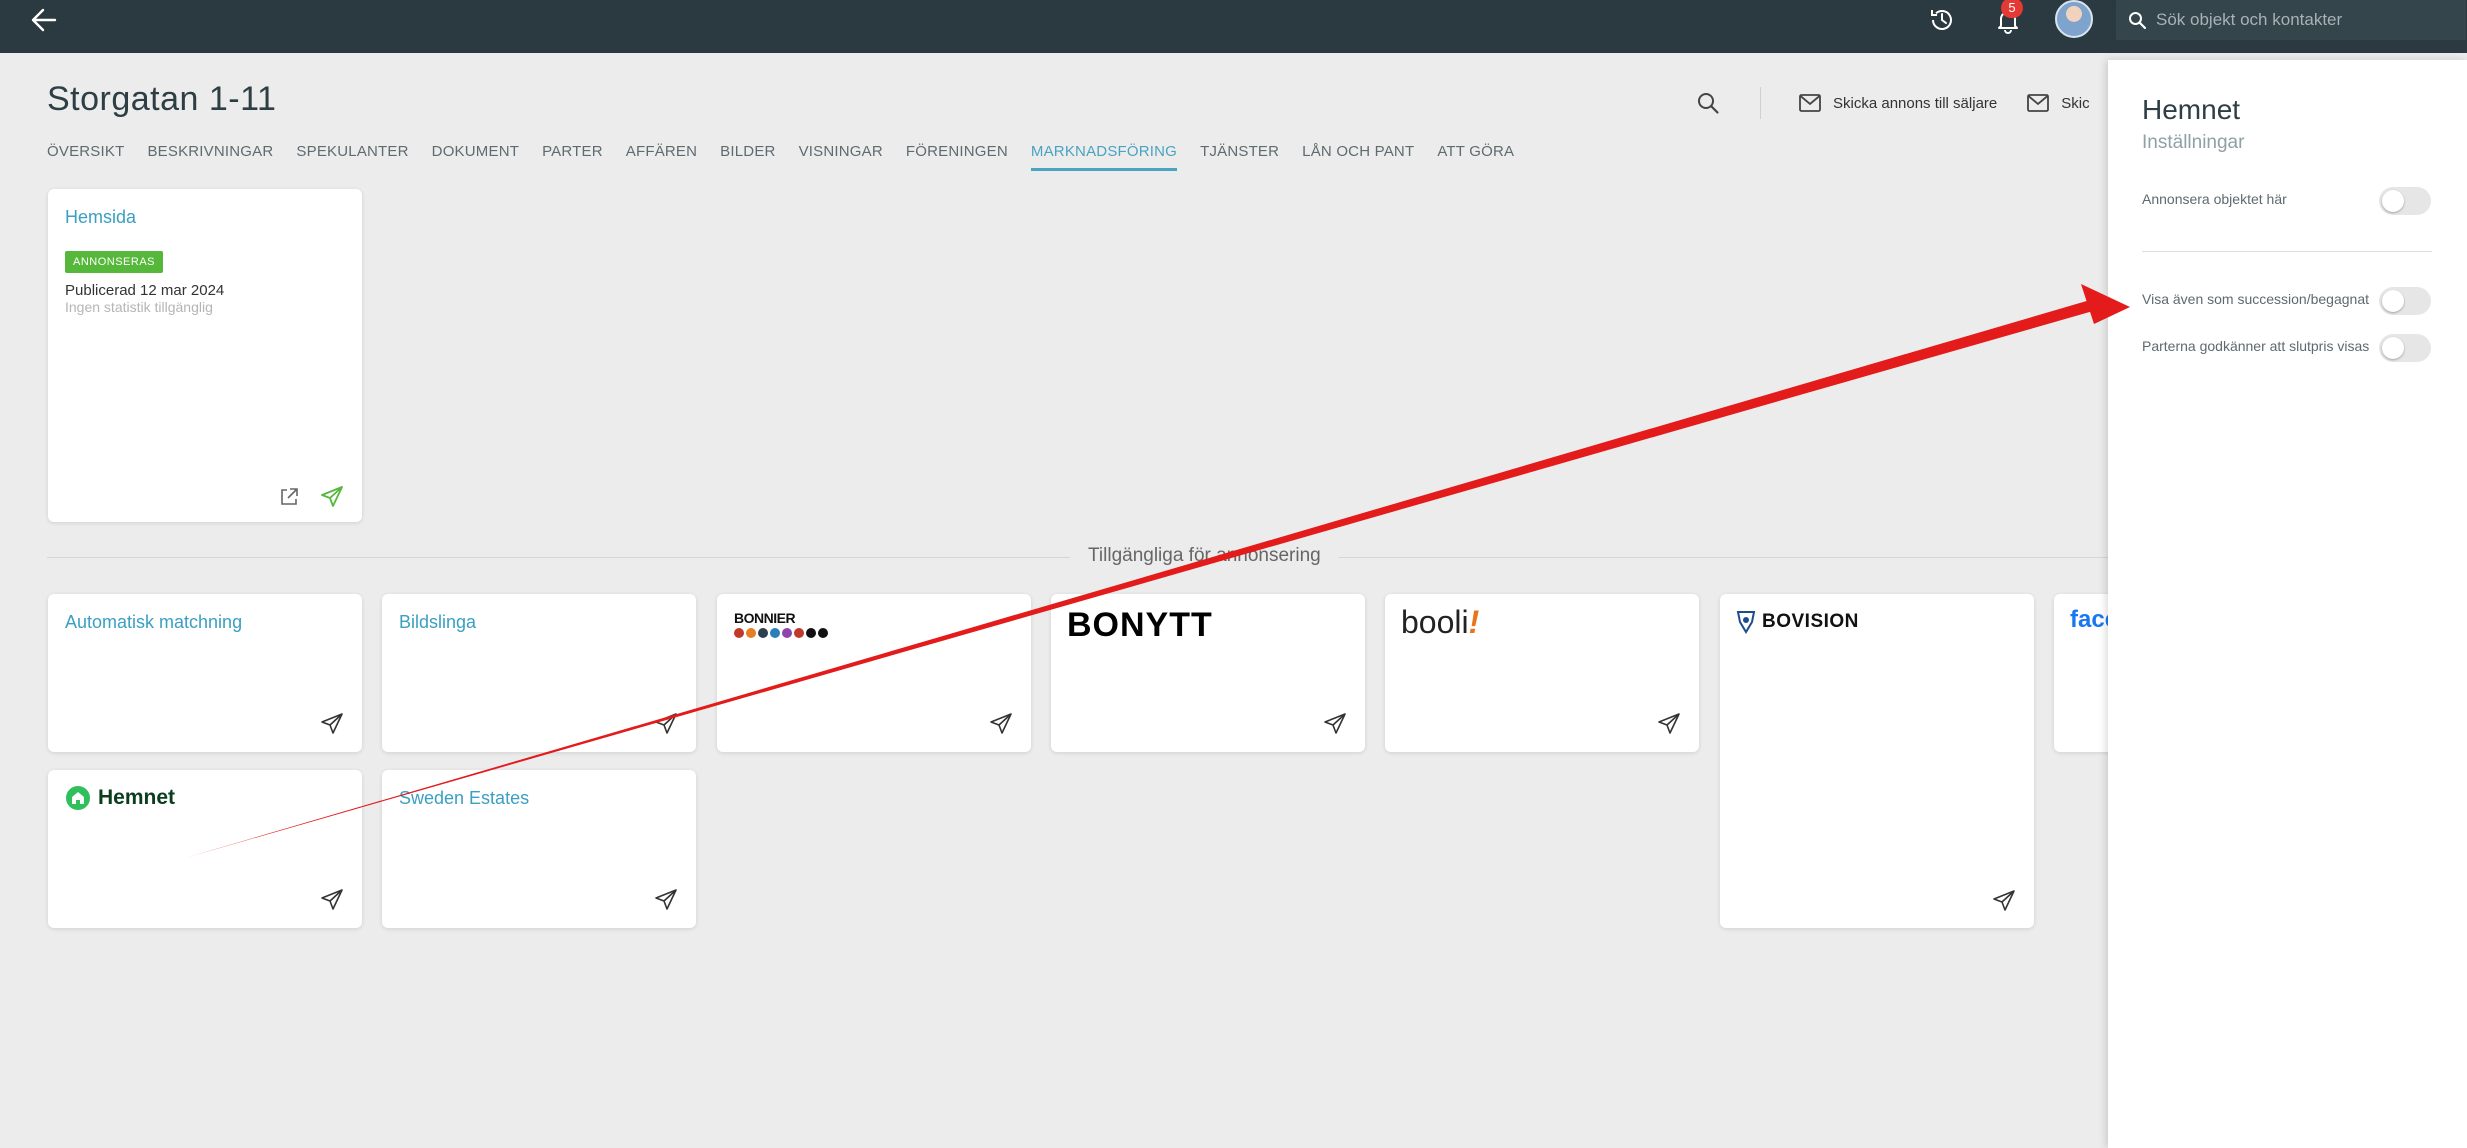 The image size is (2467, 1148). What do you see at coordinates (1942, 20) in the screenshot?
I see `history-icon` at bounding box center [1942, 20].